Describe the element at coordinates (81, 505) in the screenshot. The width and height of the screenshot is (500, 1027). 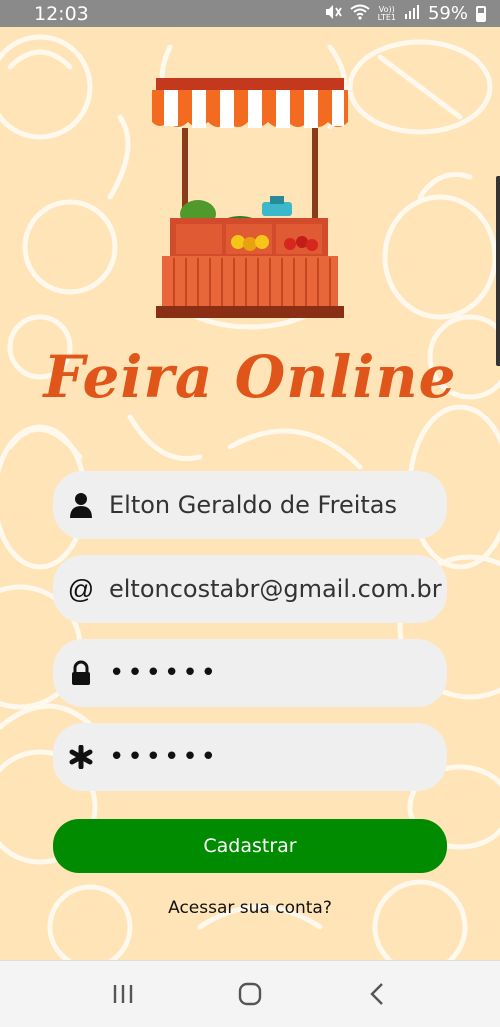
I see `person-icon` at that location.